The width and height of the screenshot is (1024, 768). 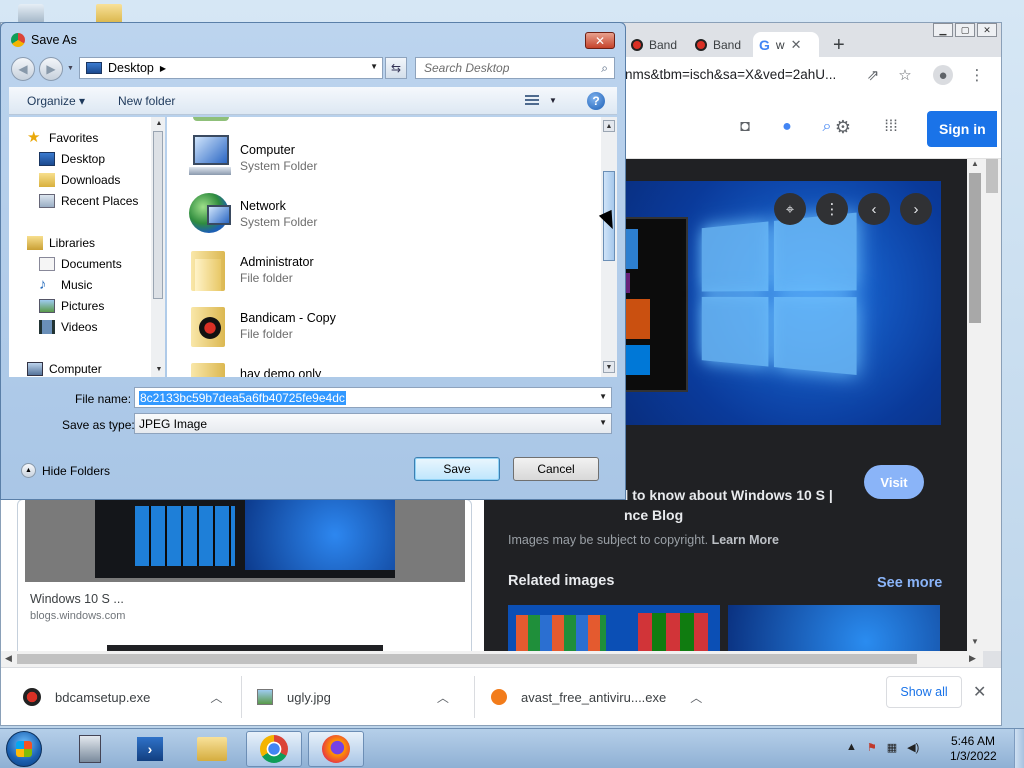 What do you see at coordinates (909, 583) in the screenshot?
I see `see-more-link: See more` at bounding box center [909, 583].